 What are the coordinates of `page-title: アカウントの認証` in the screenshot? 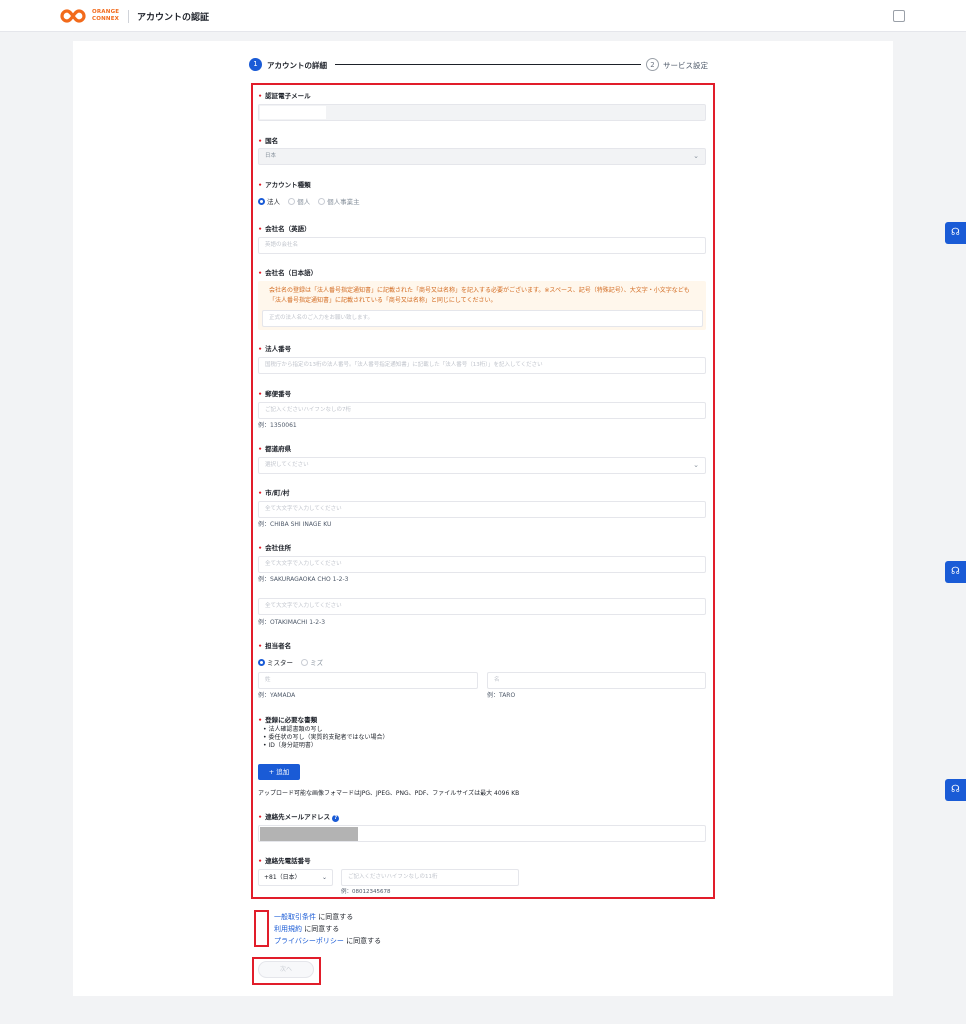 It's located at (173, 18).